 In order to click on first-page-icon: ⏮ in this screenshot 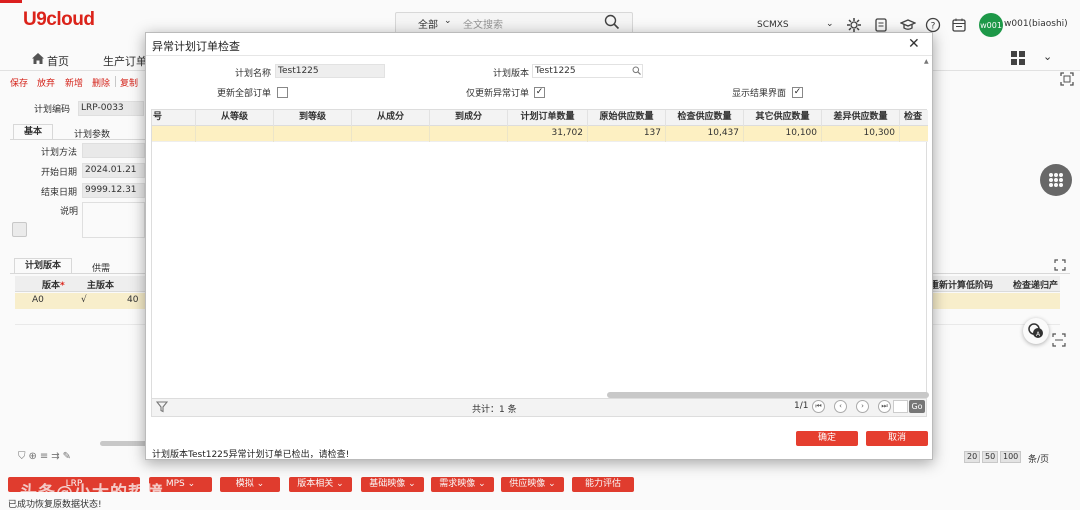, I will do `click(818, 406)`.